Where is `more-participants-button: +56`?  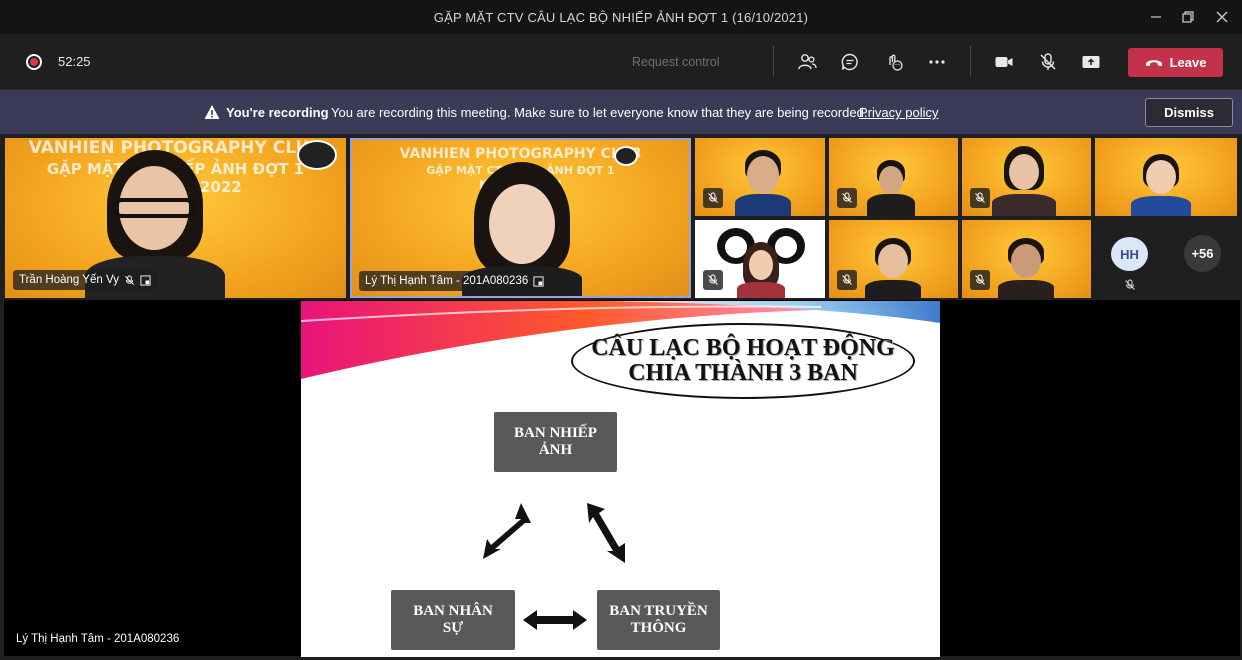
more-participants-button: +56 is located at coordinates (1202, 253).